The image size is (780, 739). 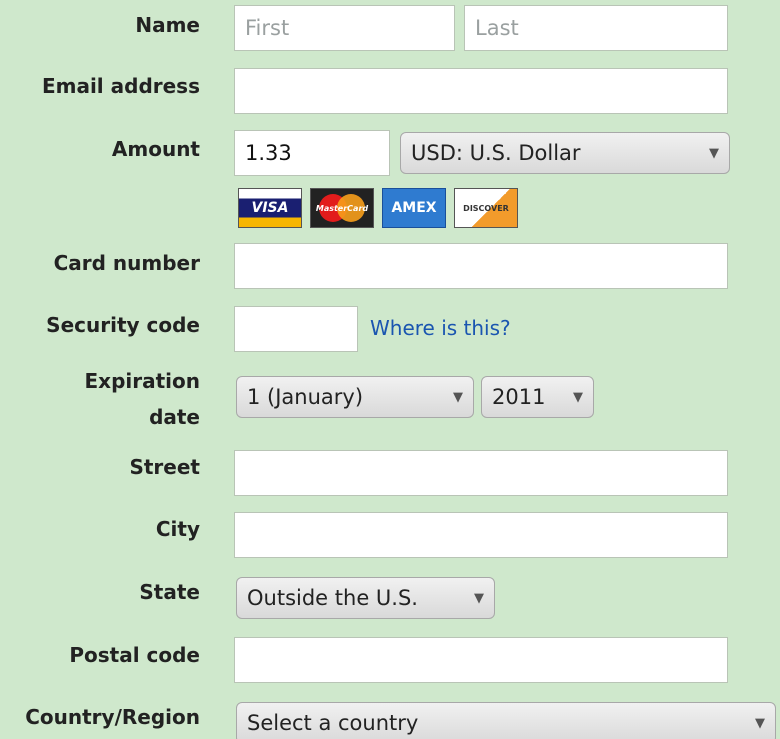 I want to click on card-number-input, so click(x=481, y=266).